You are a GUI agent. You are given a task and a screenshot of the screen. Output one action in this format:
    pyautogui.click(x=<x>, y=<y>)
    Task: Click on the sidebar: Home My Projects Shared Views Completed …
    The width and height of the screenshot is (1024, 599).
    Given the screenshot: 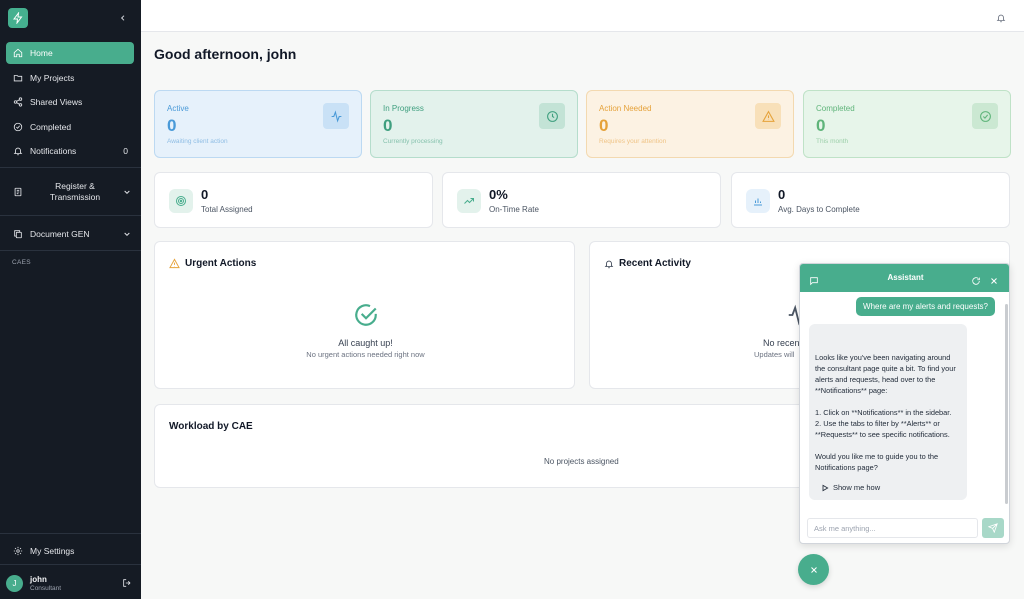 What is the action you would take?
    pyautogui.click(x=70, y=299)
    